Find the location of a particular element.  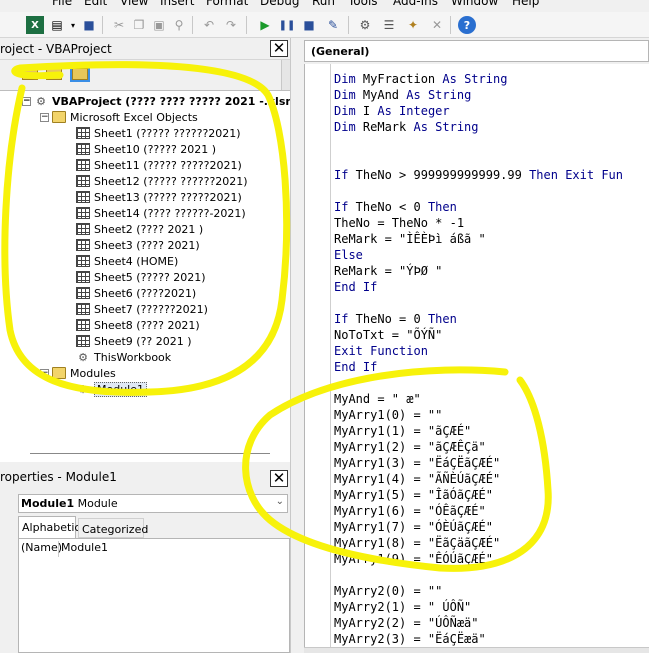

help-icon: ? is located at coordinates (467, 25).